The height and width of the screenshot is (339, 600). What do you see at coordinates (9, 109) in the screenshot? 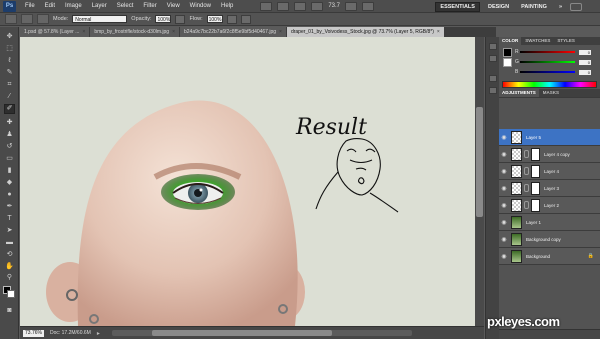
I see `brush-tool-icon: ✐` at bounding box center [9, 109].